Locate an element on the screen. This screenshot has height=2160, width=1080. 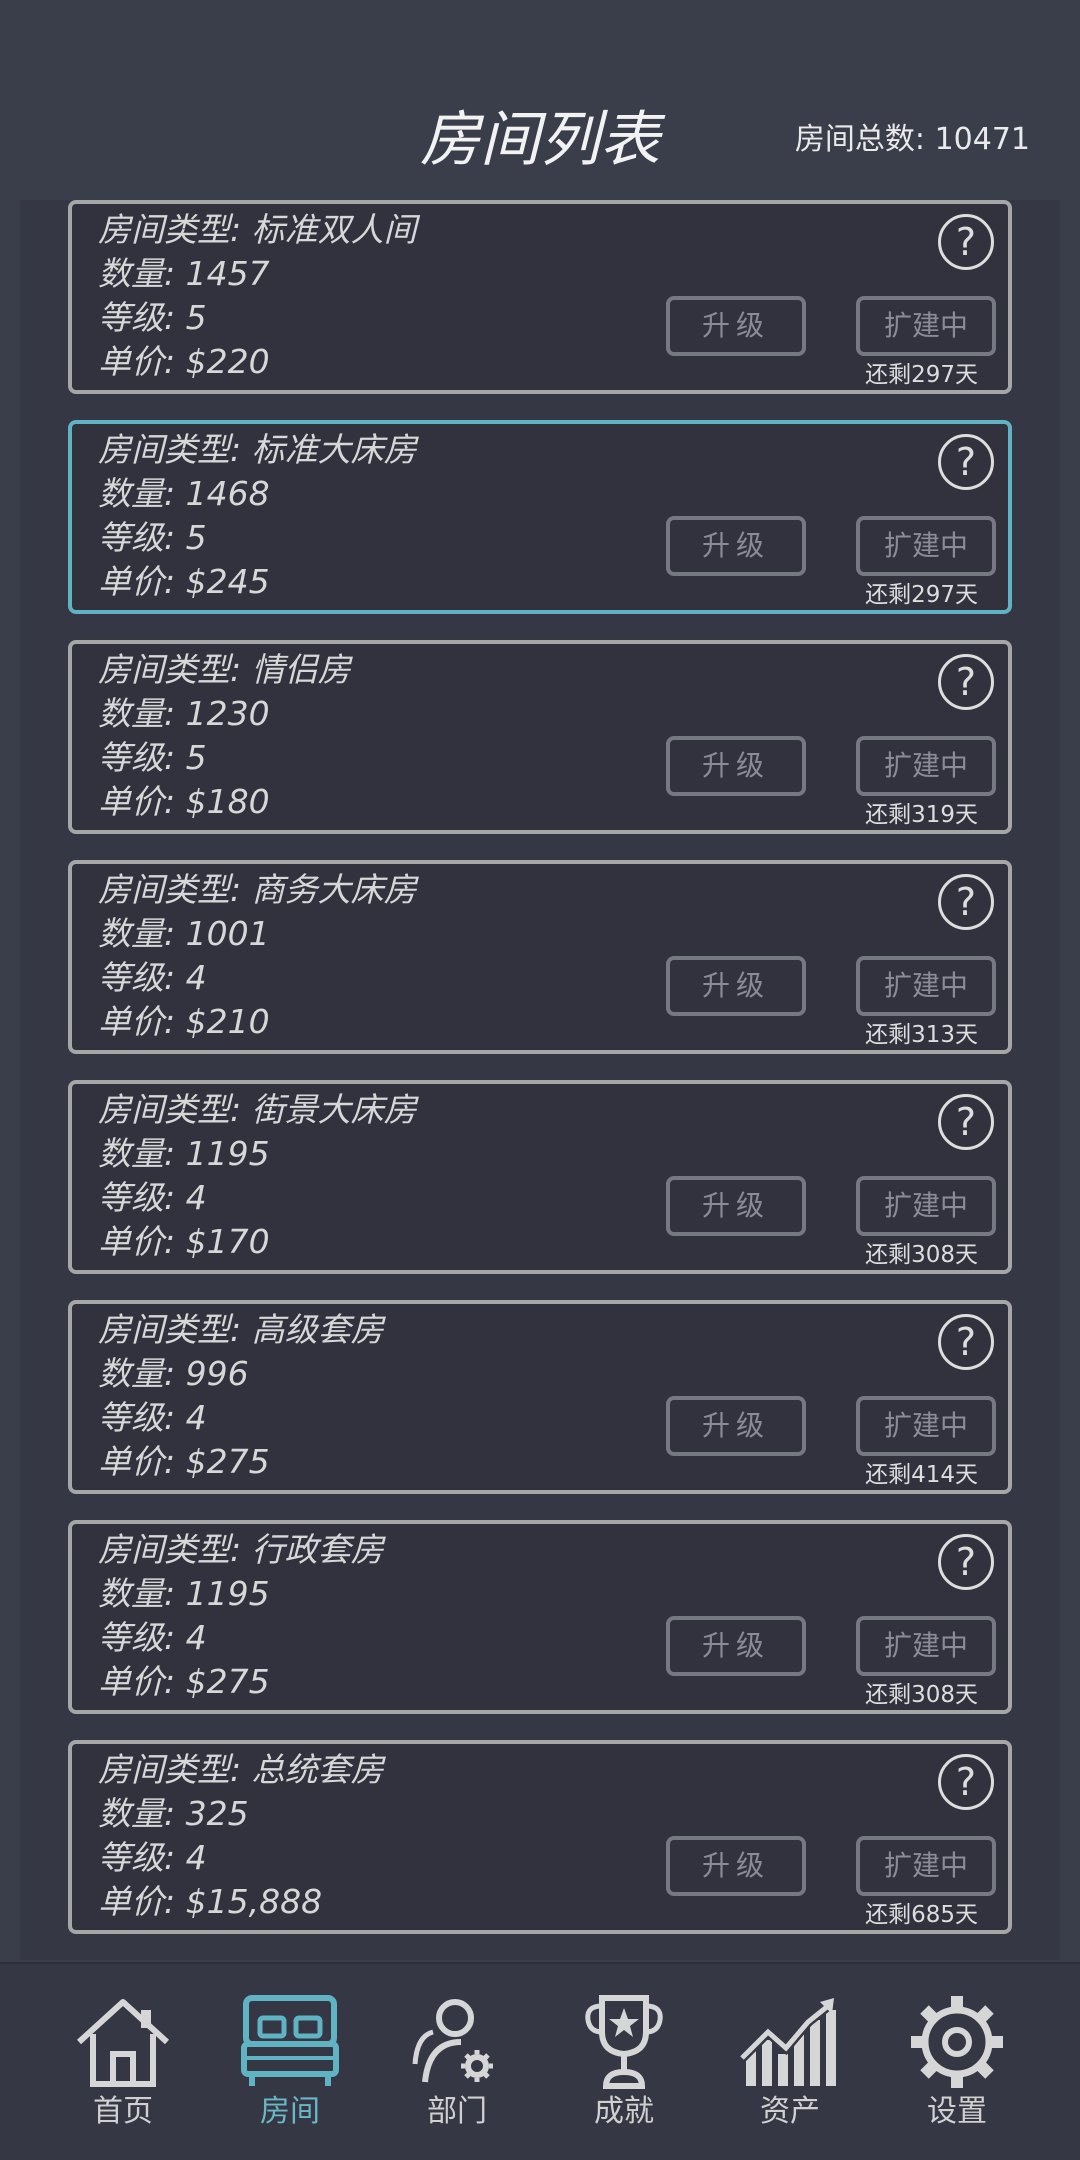
room-count: 数量: 1457 is located at coordinates (184, 273).